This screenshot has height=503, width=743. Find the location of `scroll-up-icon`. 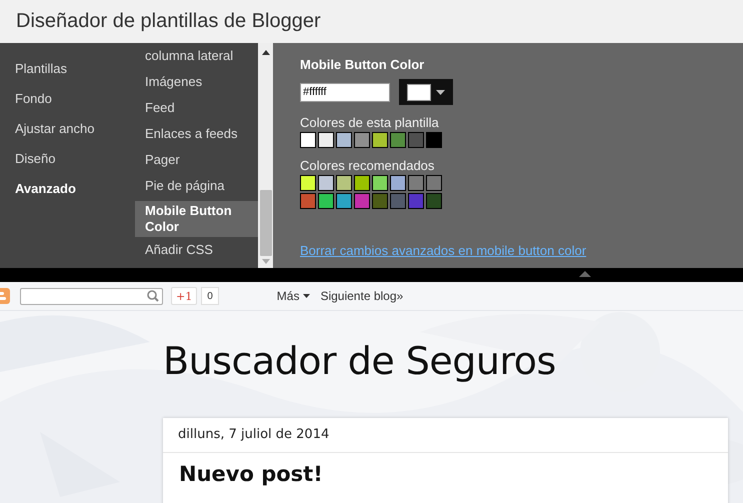

scroll-up-icon is located at coordinates (266, 52).